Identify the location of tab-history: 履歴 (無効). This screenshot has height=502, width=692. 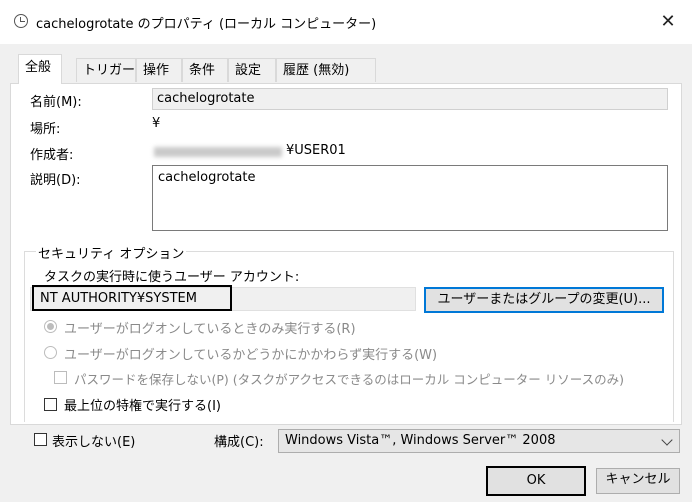
(326, 70).